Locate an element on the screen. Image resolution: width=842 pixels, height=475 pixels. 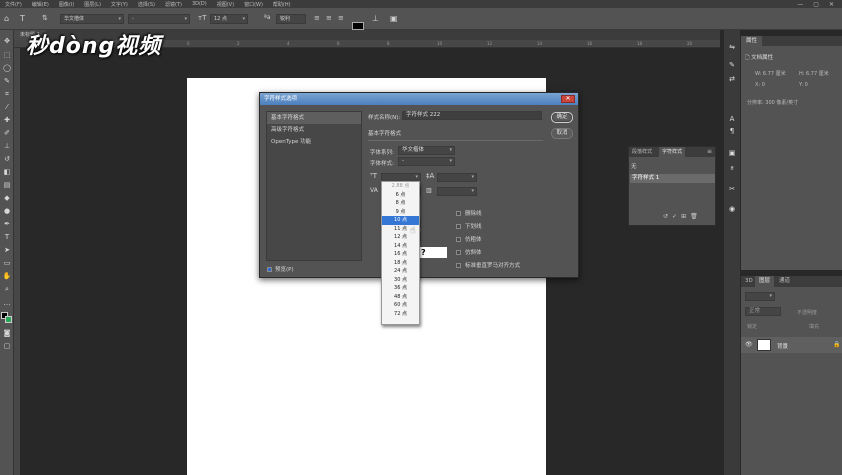
ok-button: 确定 is located at coordinates (562, 117).